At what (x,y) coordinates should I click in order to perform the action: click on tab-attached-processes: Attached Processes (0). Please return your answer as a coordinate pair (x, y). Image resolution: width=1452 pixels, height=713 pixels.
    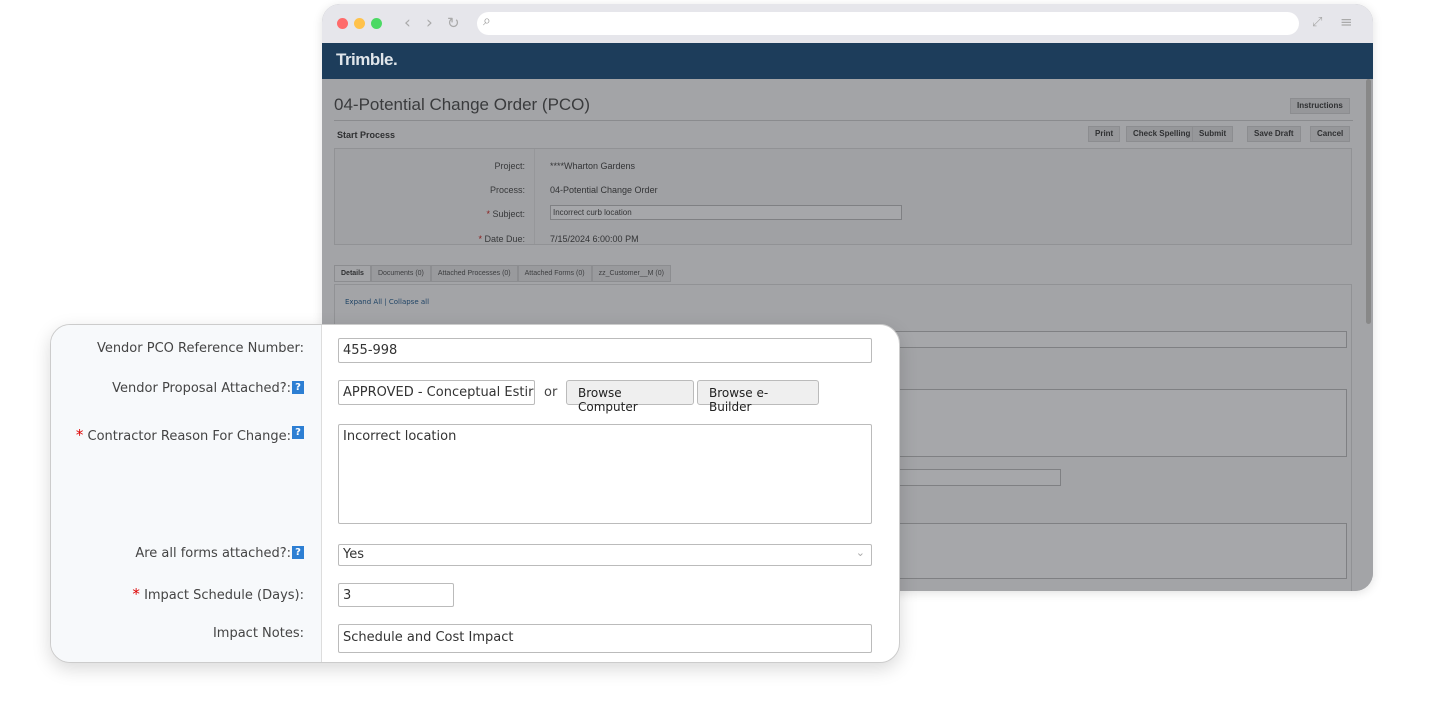
    Looking at the image, I should click on (474, 273).